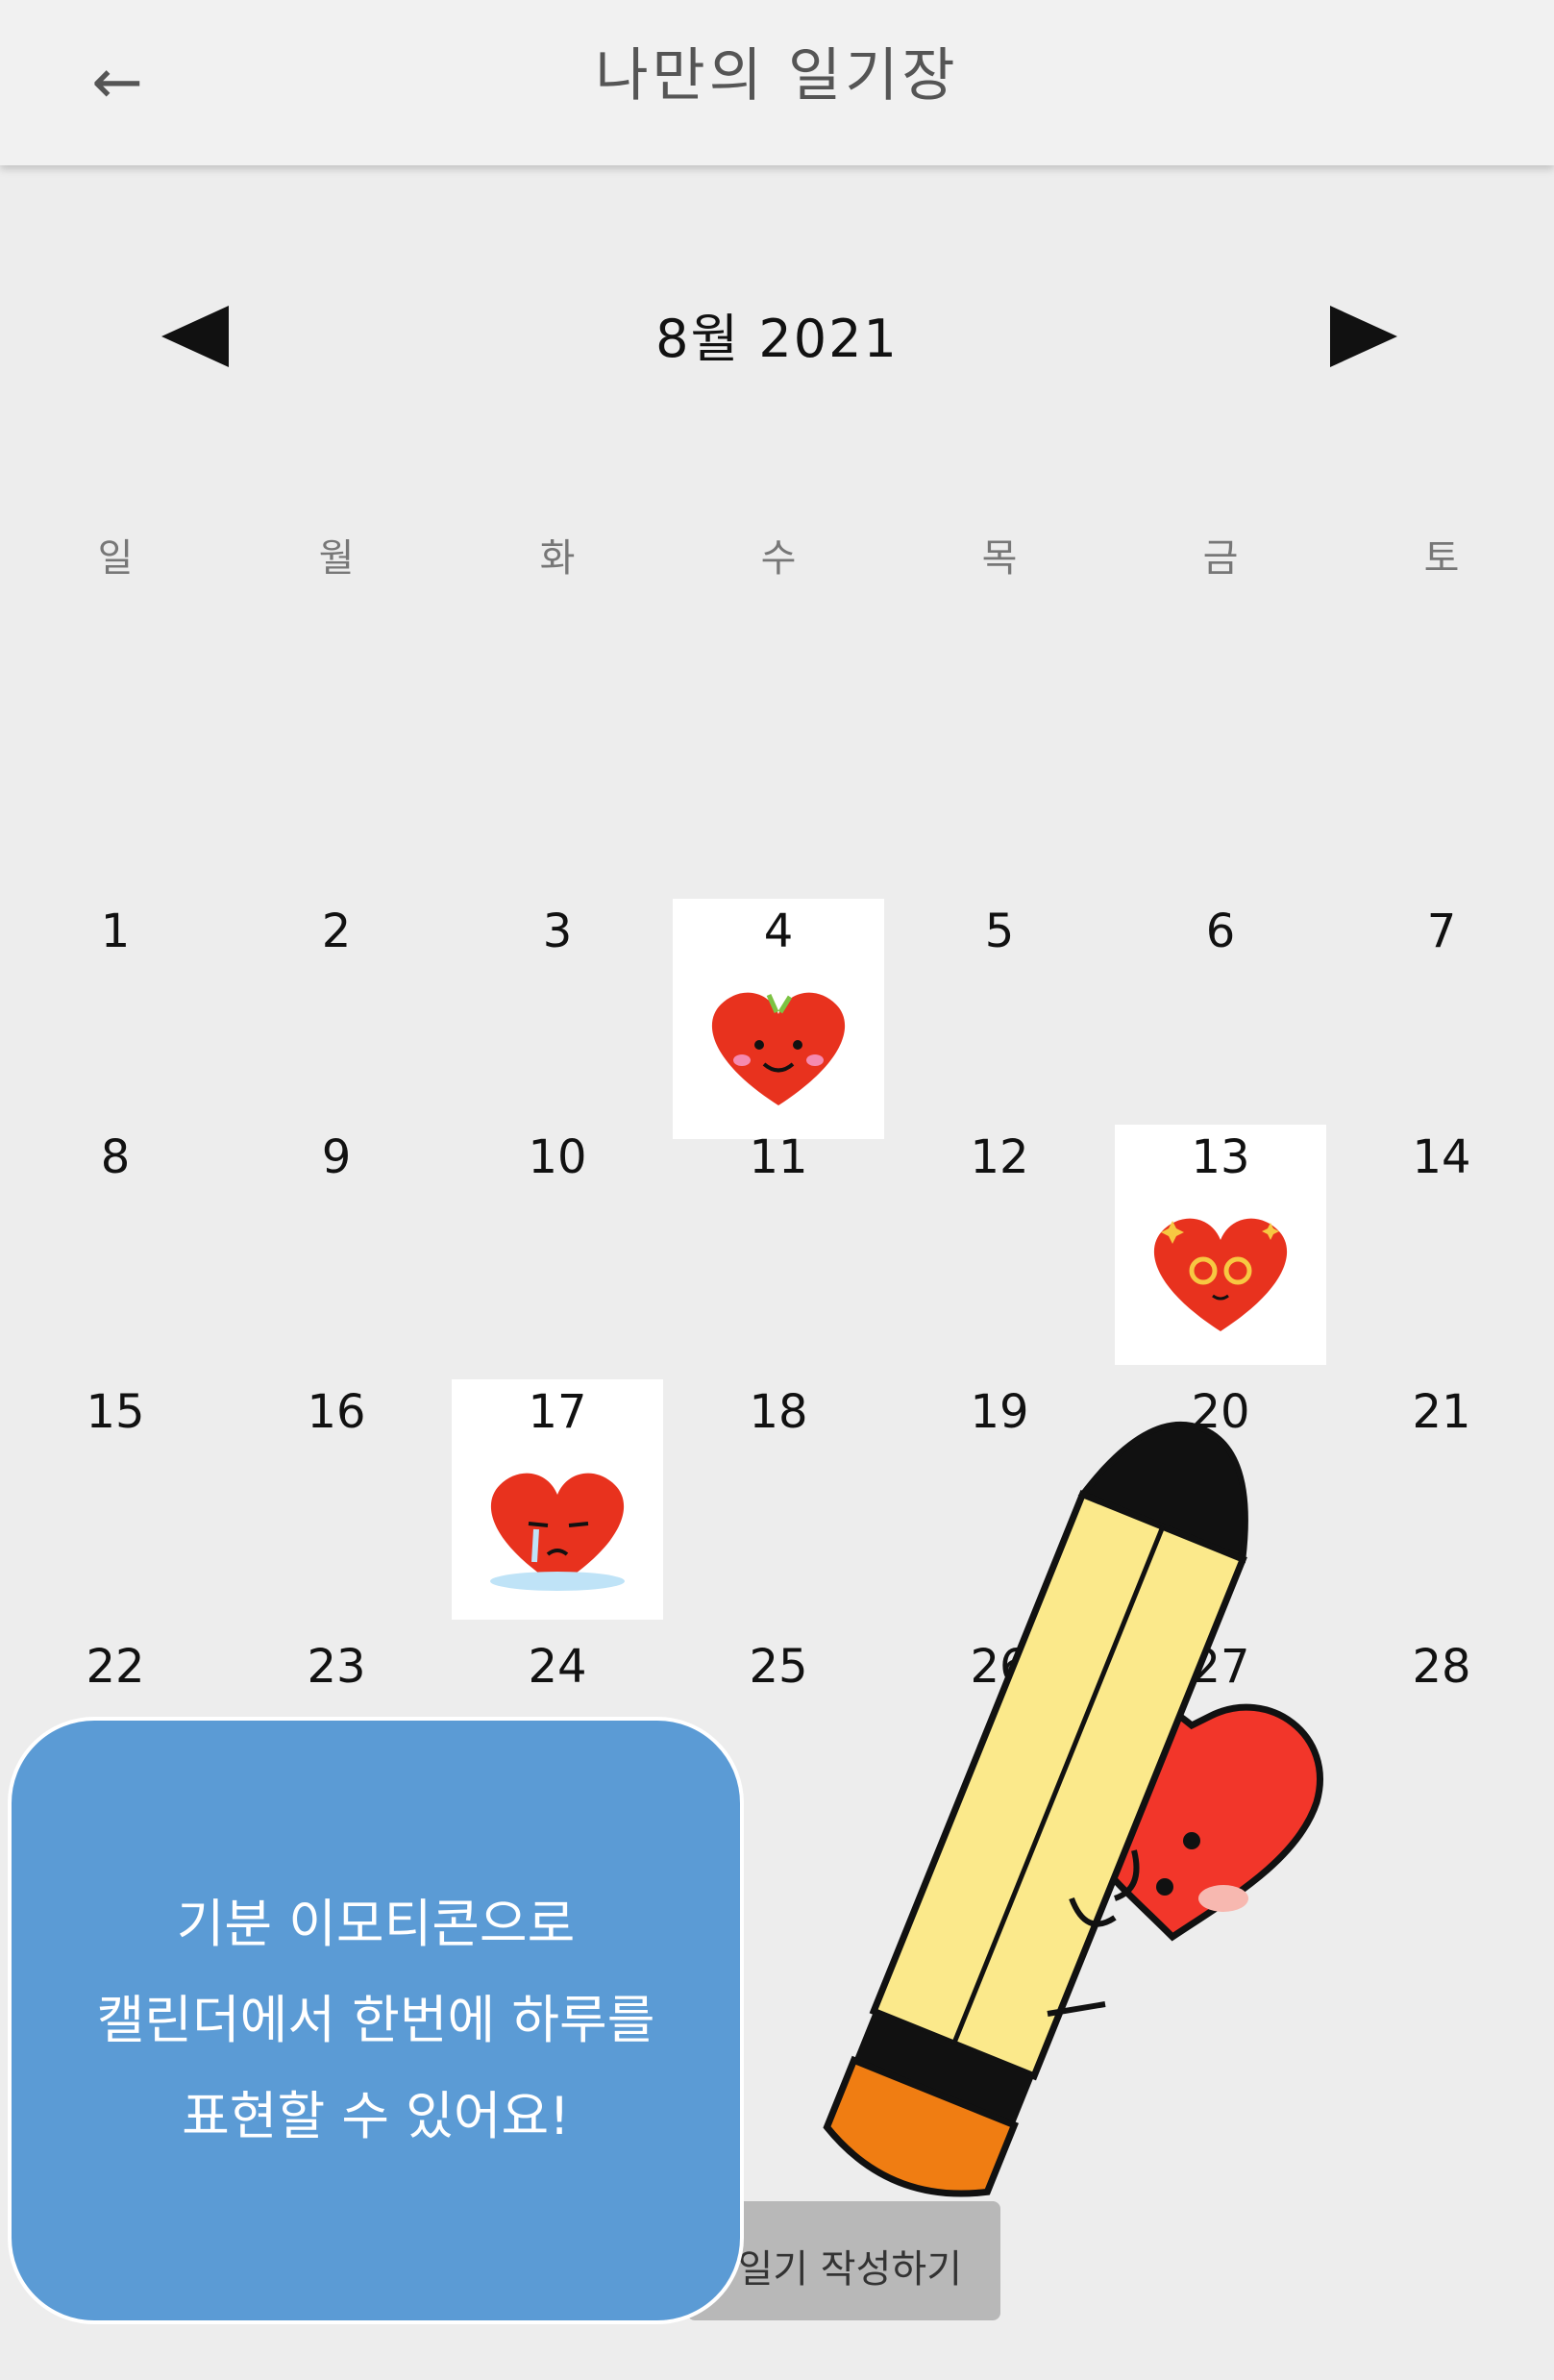 The width and height of the screenshot is (1554, 2380). I want to click on day-number: 4, so click(778, 932).